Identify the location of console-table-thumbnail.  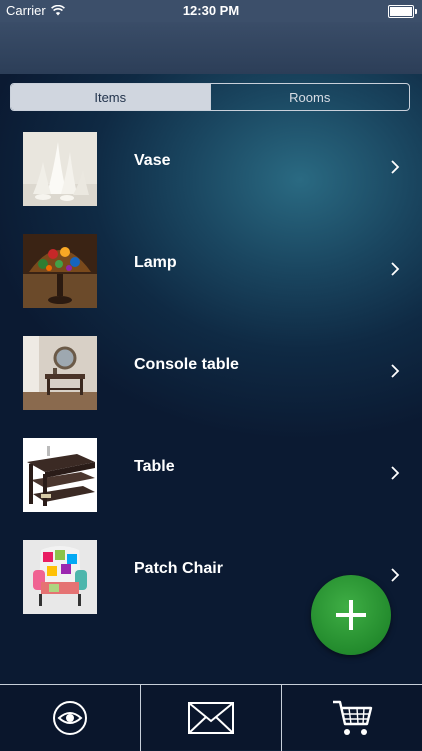
(60, 373).